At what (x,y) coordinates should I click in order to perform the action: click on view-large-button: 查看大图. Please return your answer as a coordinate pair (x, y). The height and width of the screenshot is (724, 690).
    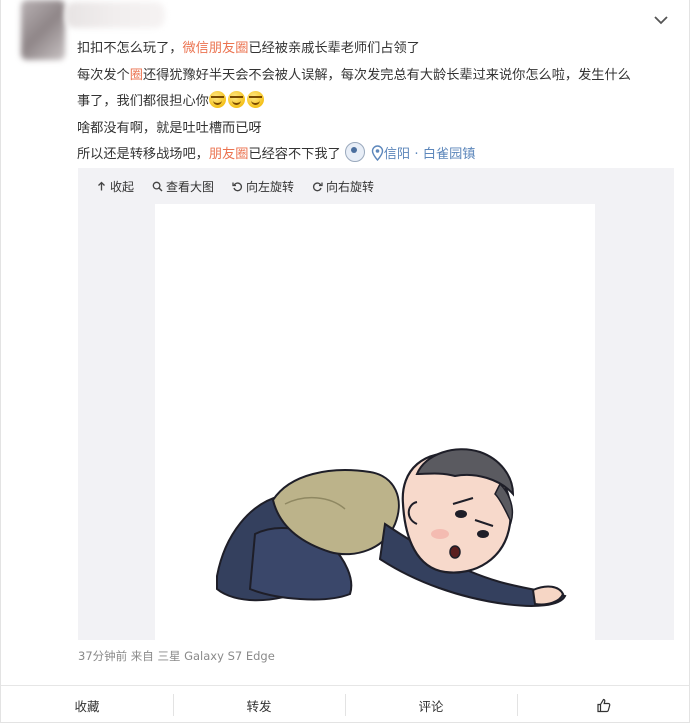
    Looking at the image, I should click on (183, 186).